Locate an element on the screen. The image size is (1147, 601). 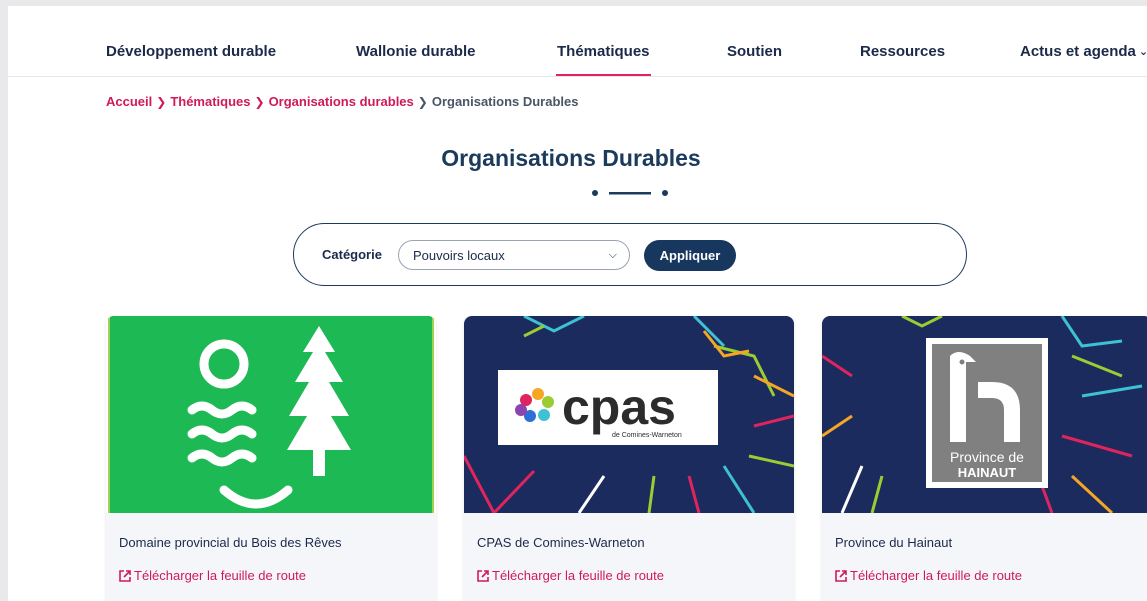
svg-text: Province de is located at coordinates (987, 457).